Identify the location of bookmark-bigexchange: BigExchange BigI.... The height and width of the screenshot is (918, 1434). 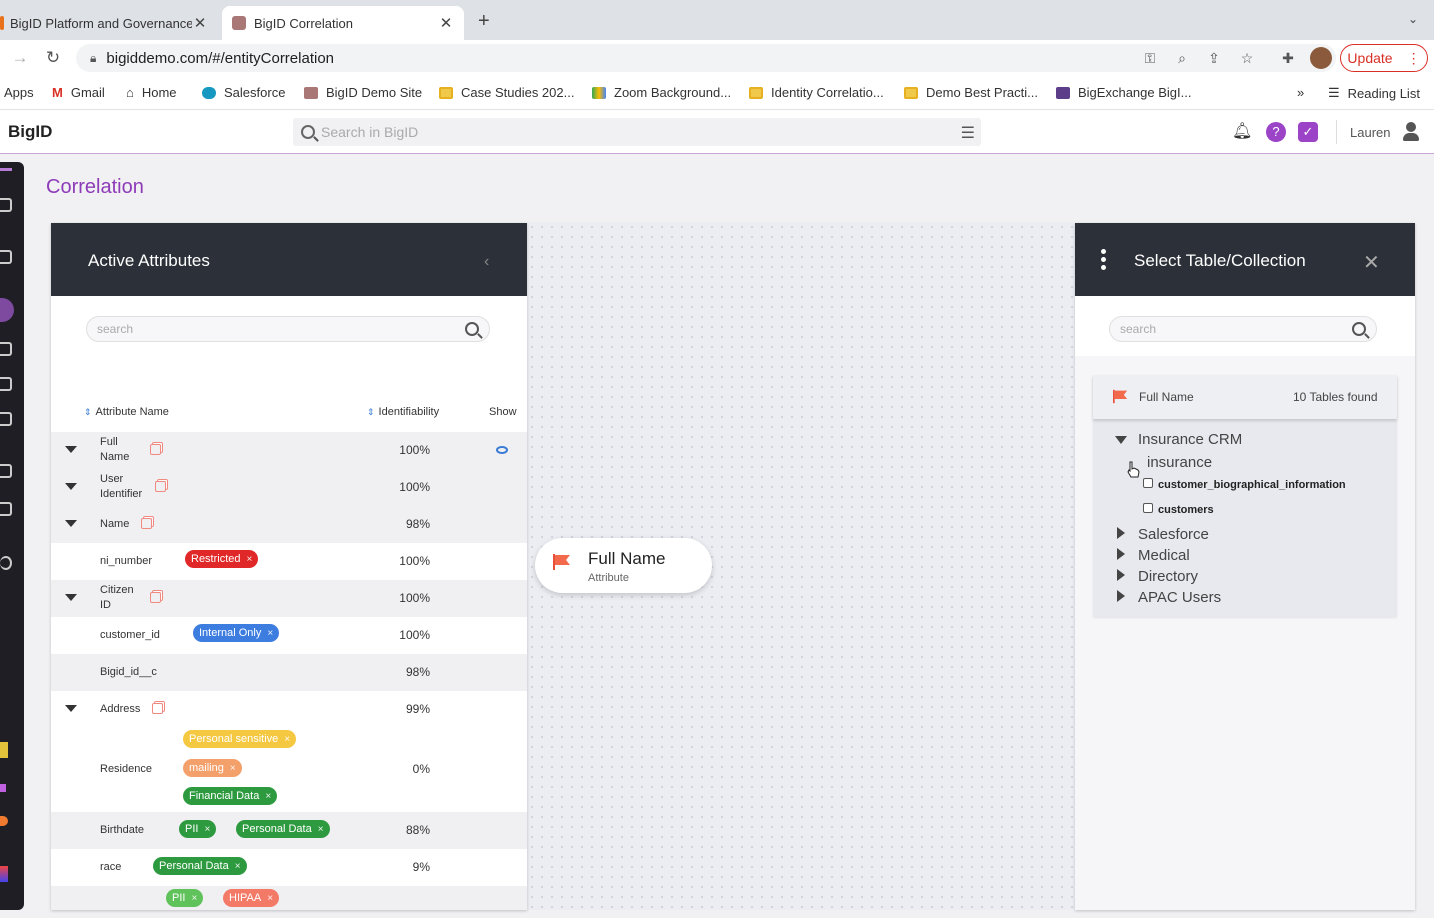
(1123, 92).